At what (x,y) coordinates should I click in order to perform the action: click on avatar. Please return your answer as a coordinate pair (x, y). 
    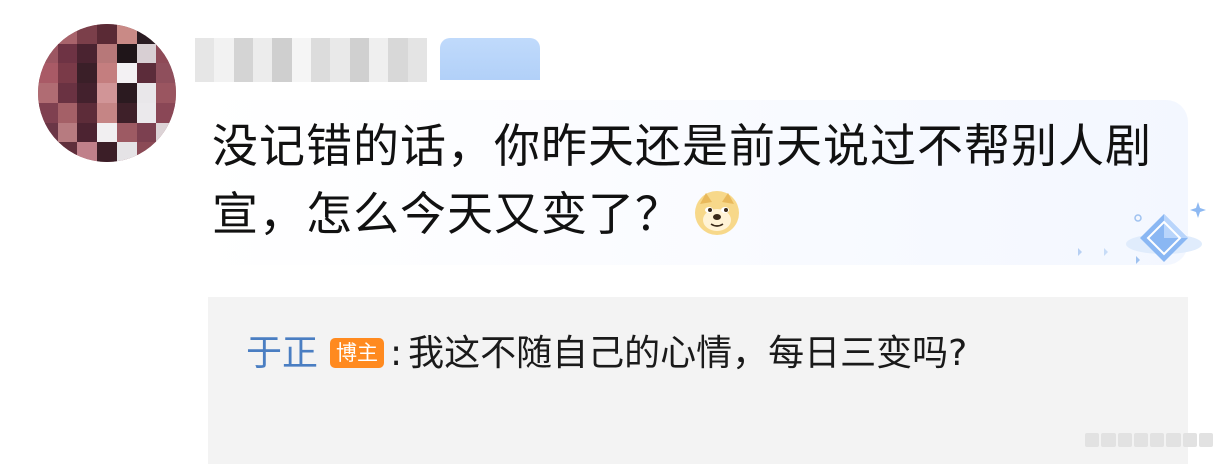
    Looking at the image, I should click on (107, 93).